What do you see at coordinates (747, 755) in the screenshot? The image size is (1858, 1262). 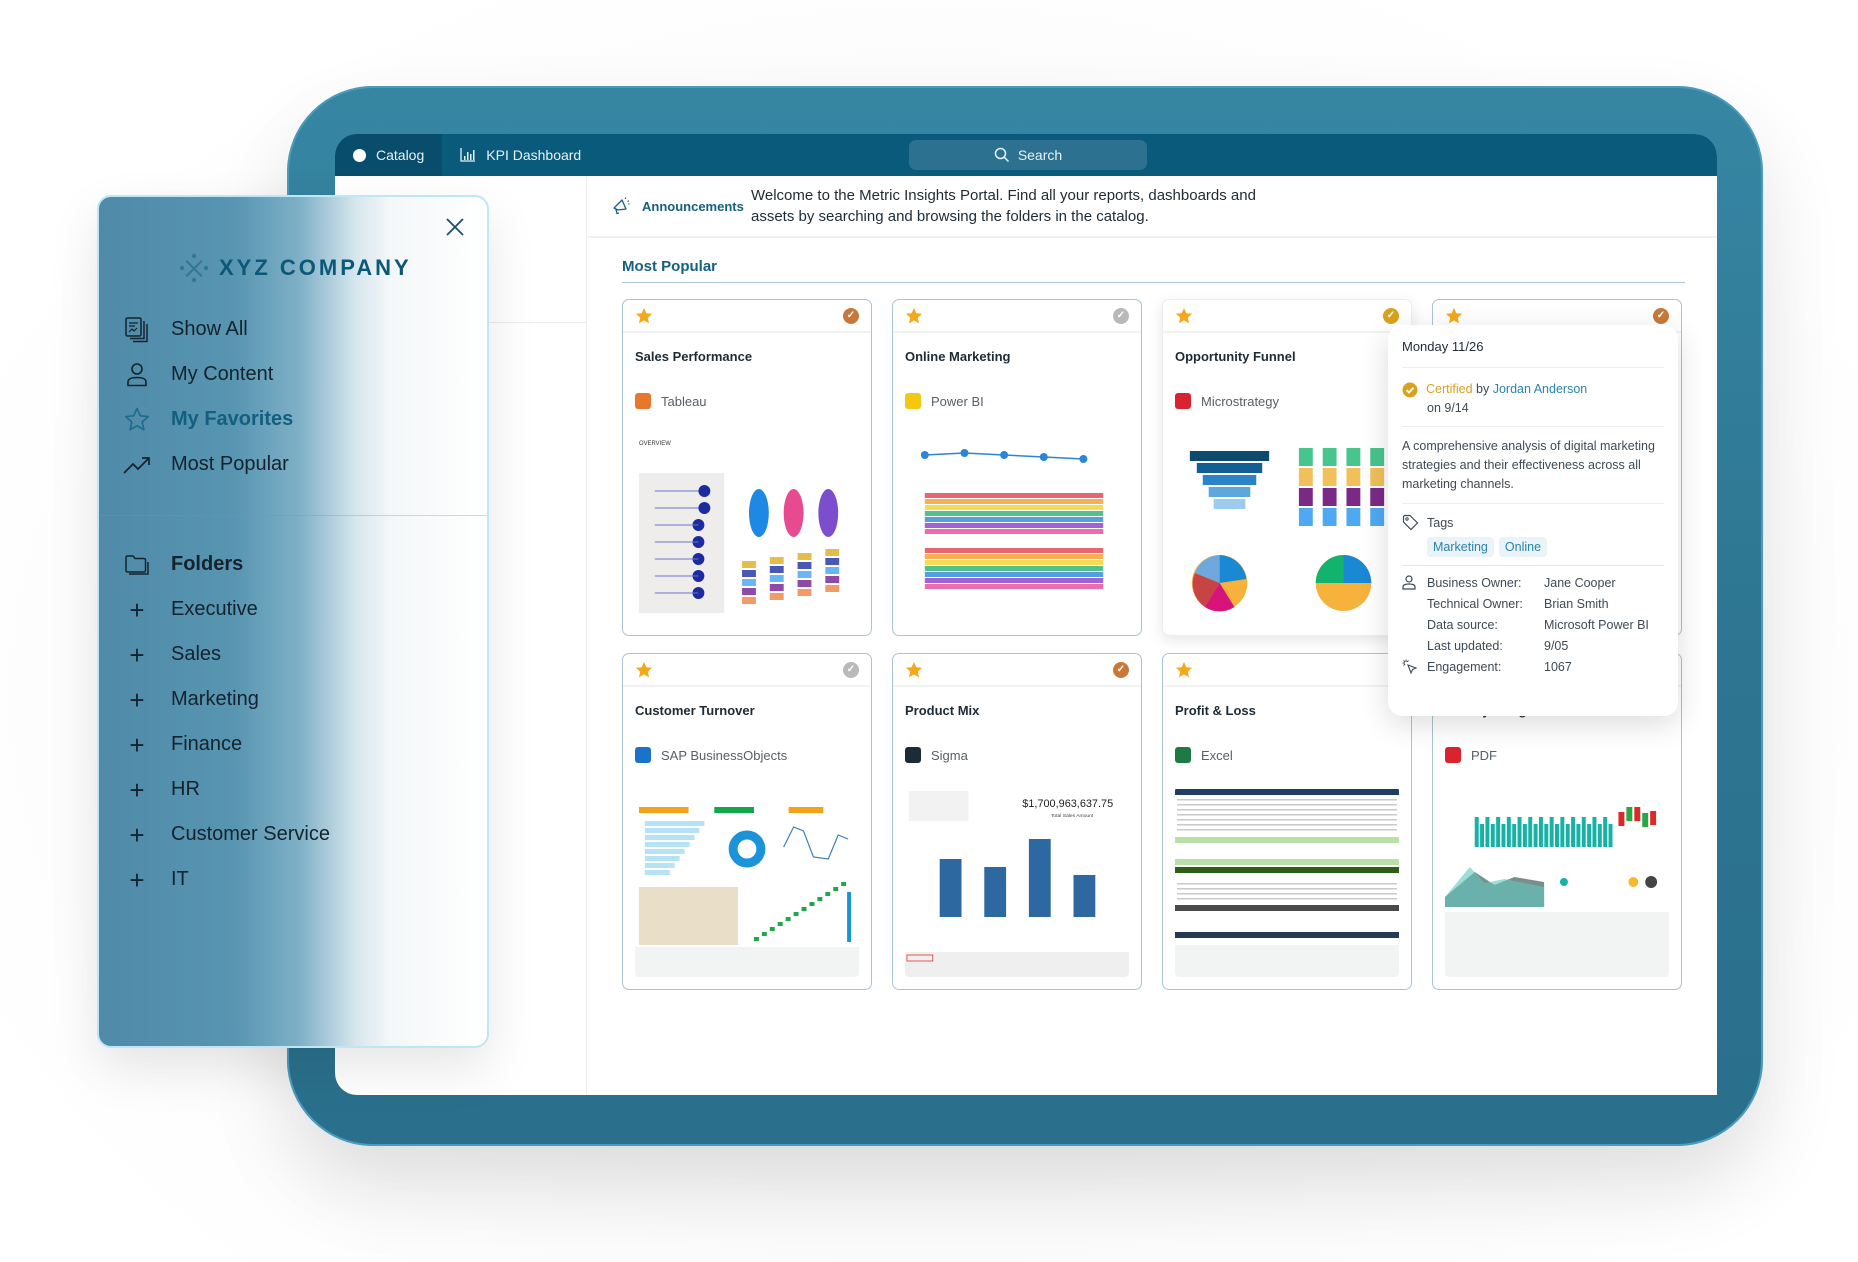 I see `card-source: SAP BusinessObjects` at bounding box center [747, 755].